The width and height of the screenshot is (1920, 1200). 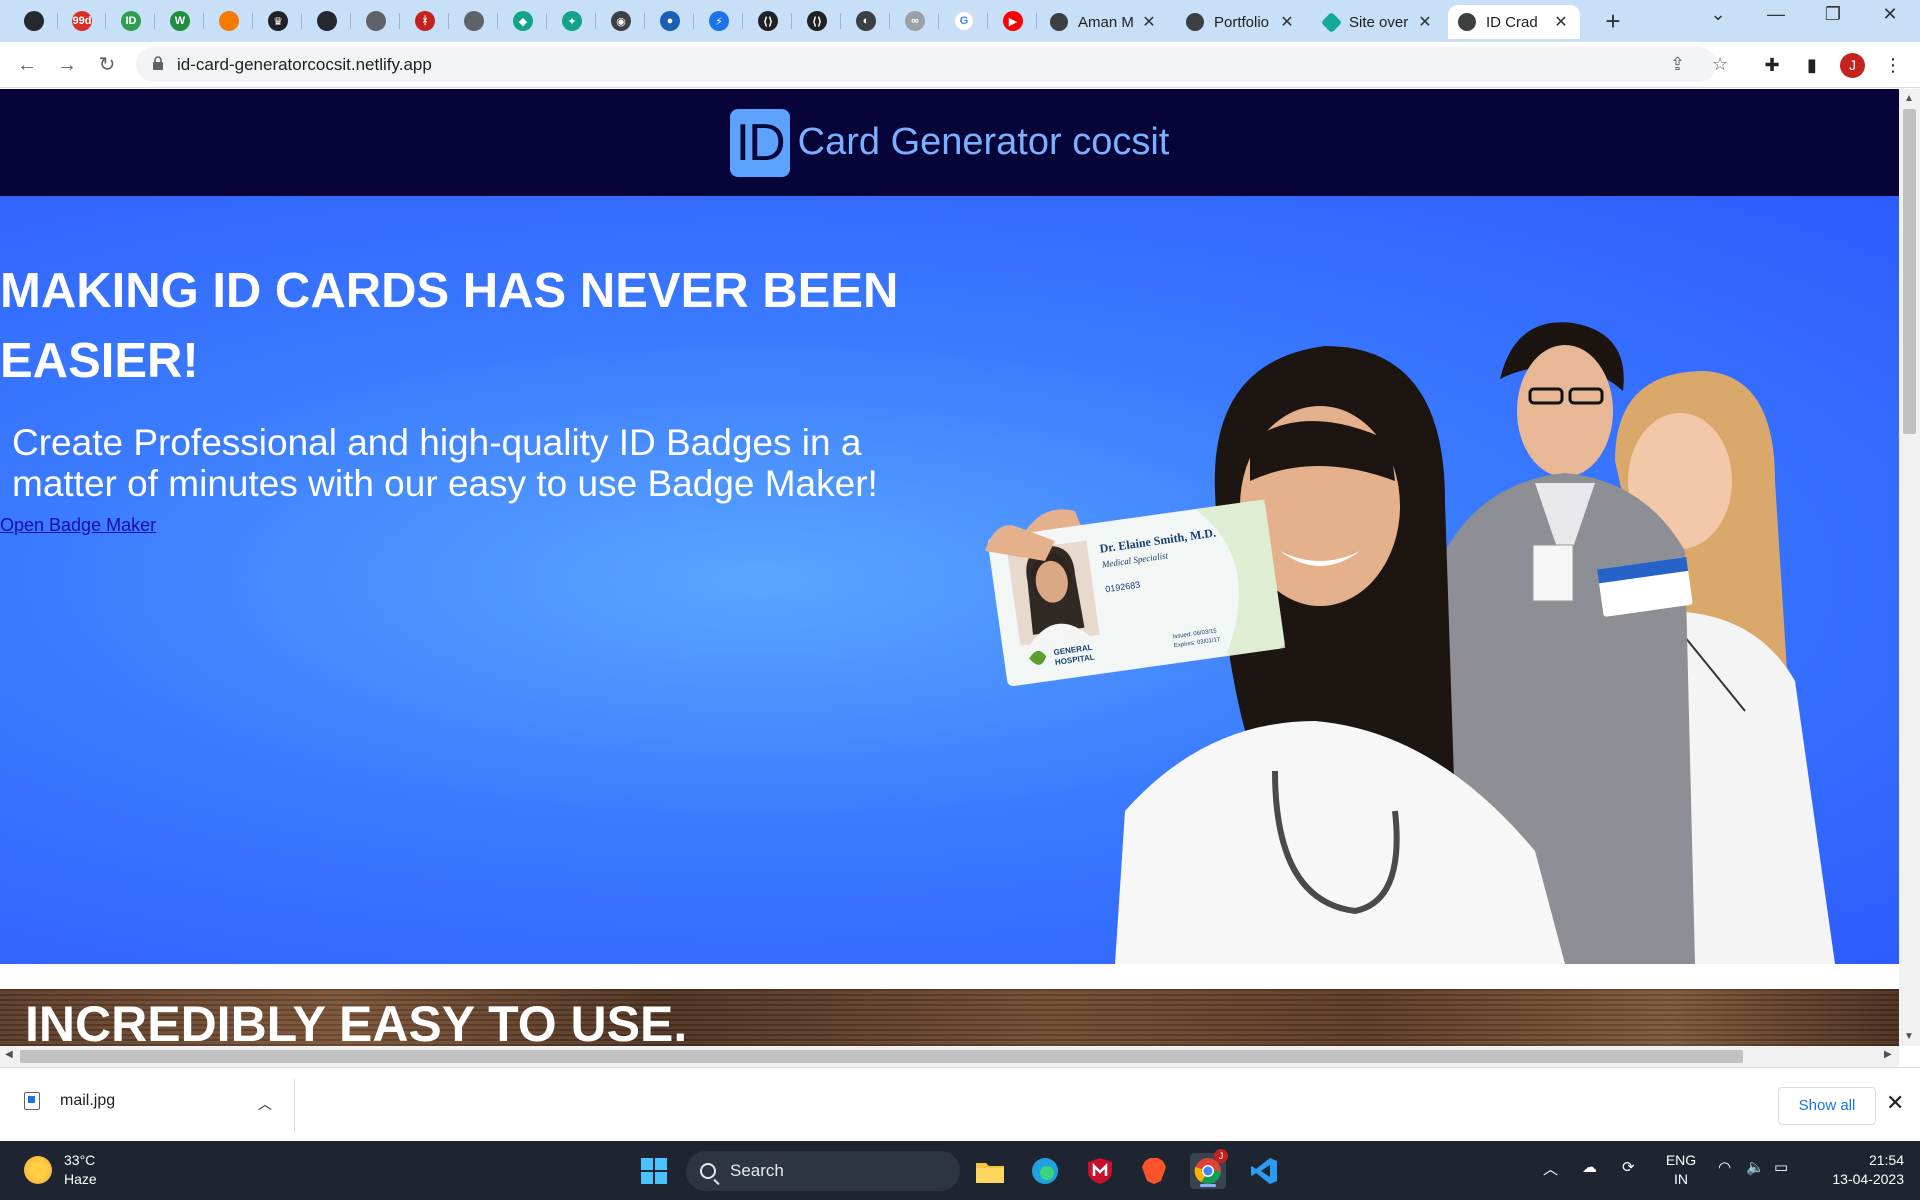 I want to click on show-hidden-icons: ︿, so click(x=1550, y=1168).